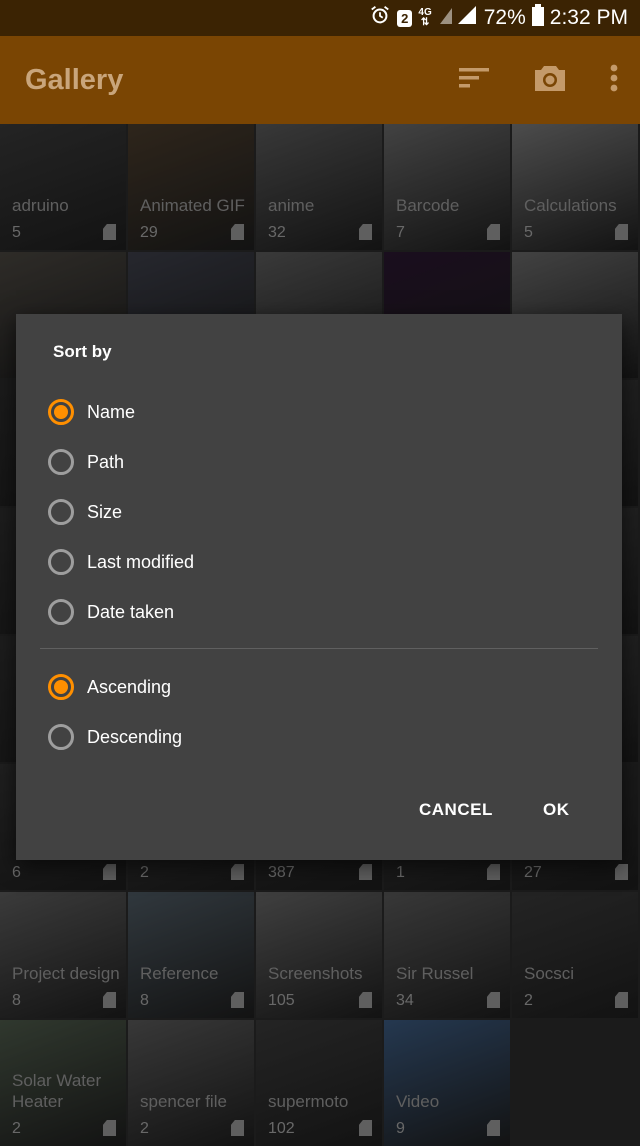 The height and width of the screenshot is (1146, 640). I want to click on radio-path, so click(61, 462).